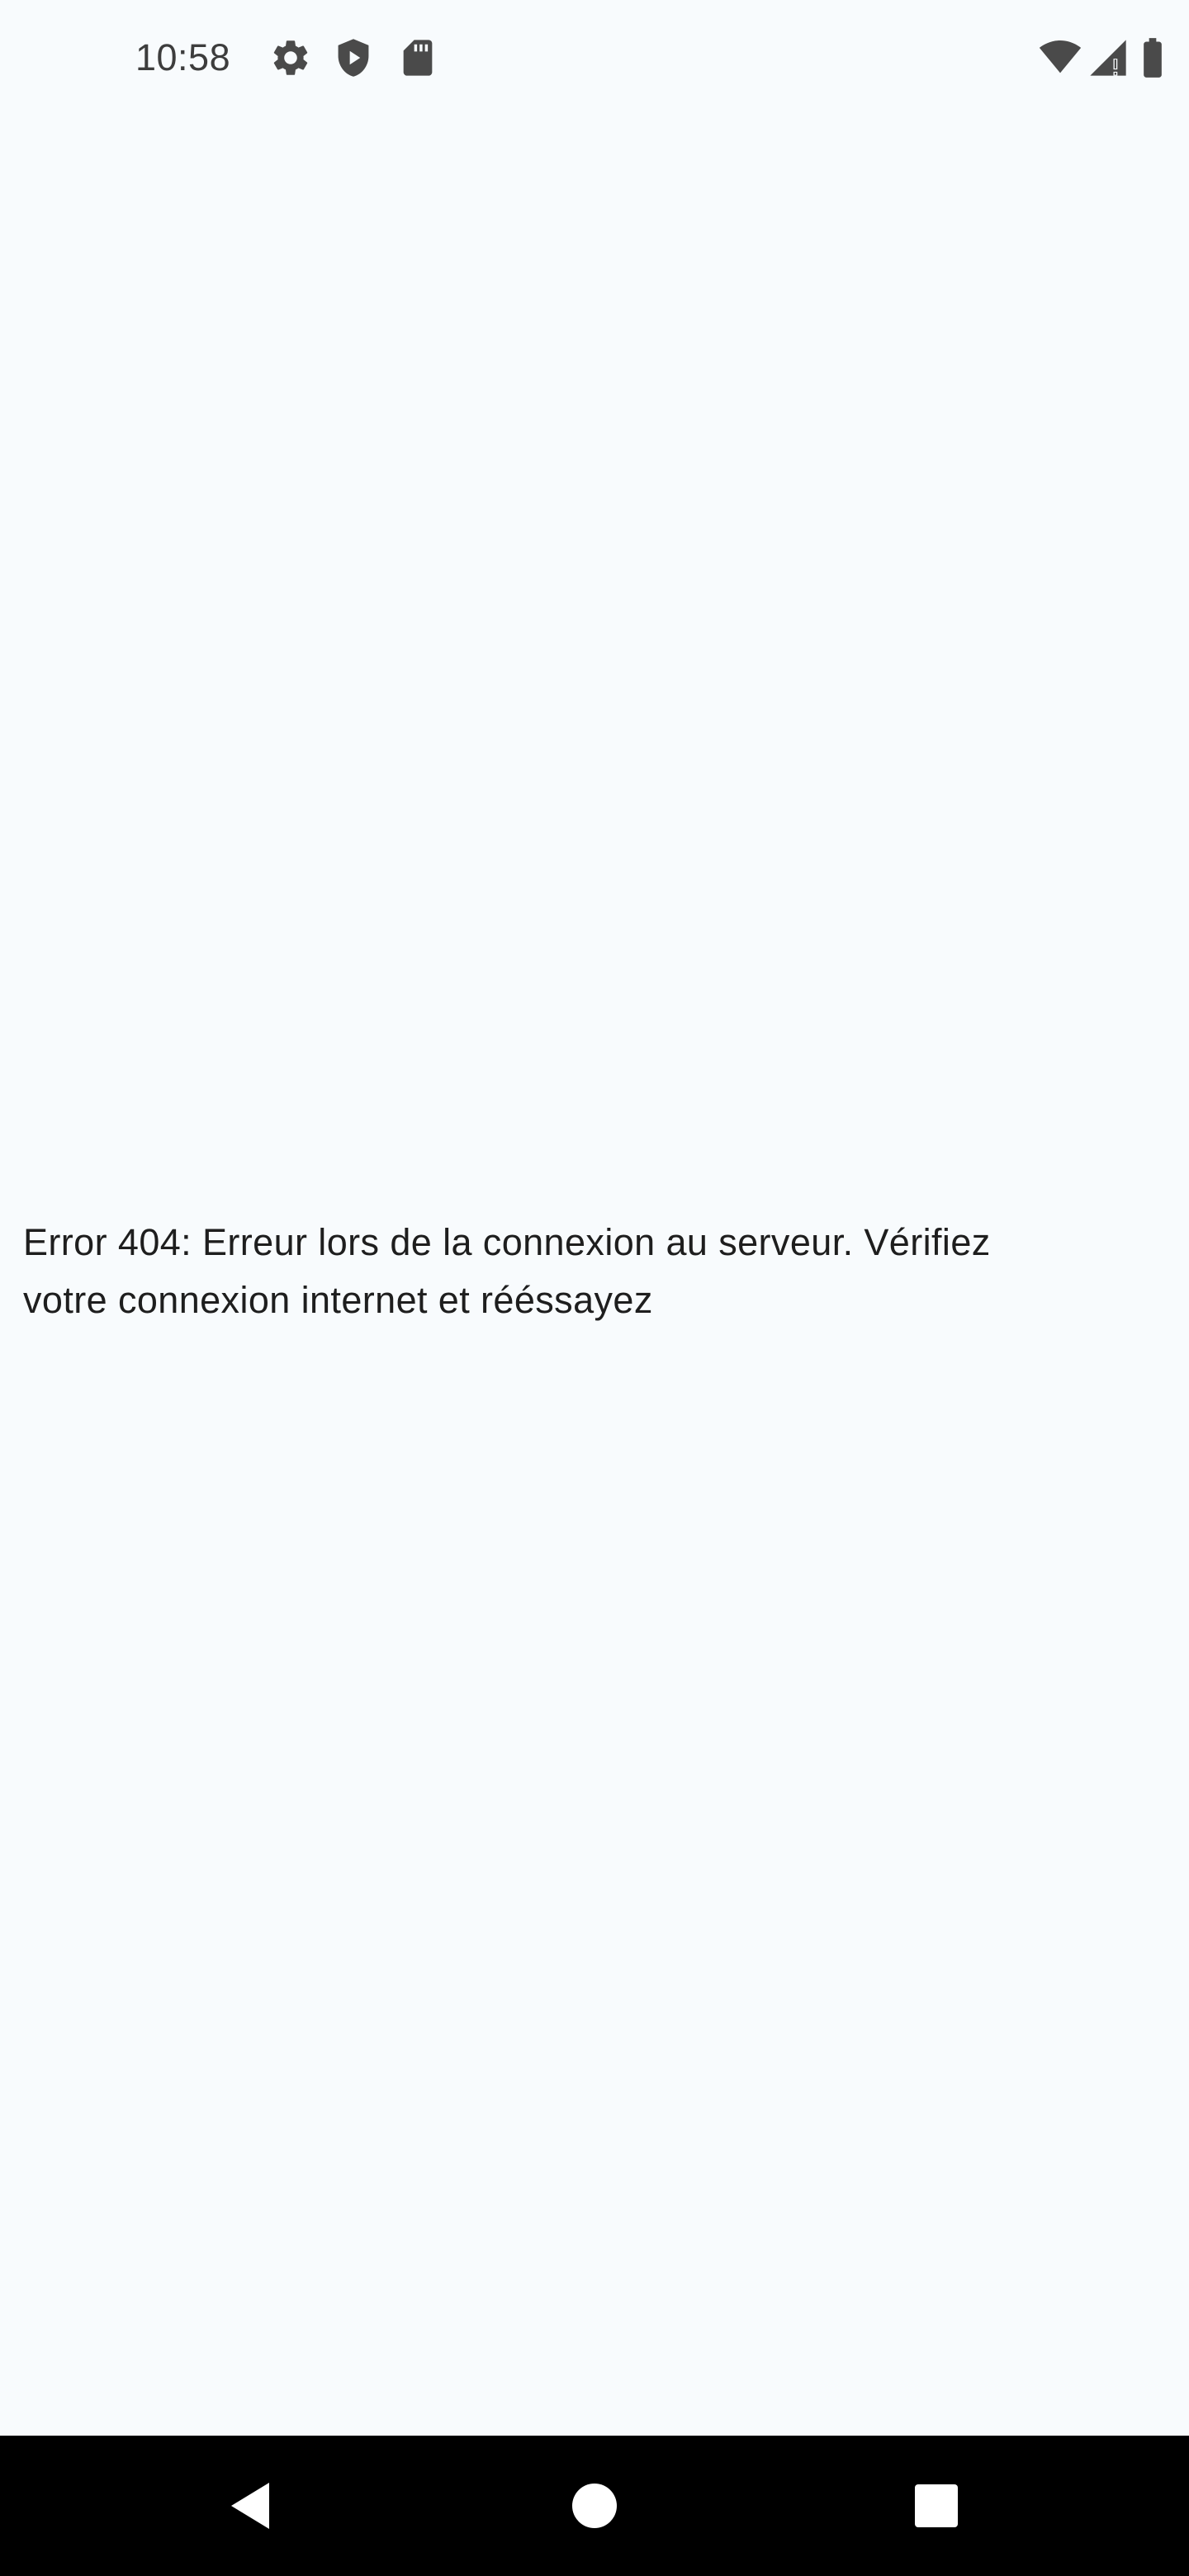 The width and height of the screenshot is (1189, 2576). I want to click on wifi-icon, so click(1060, 57).